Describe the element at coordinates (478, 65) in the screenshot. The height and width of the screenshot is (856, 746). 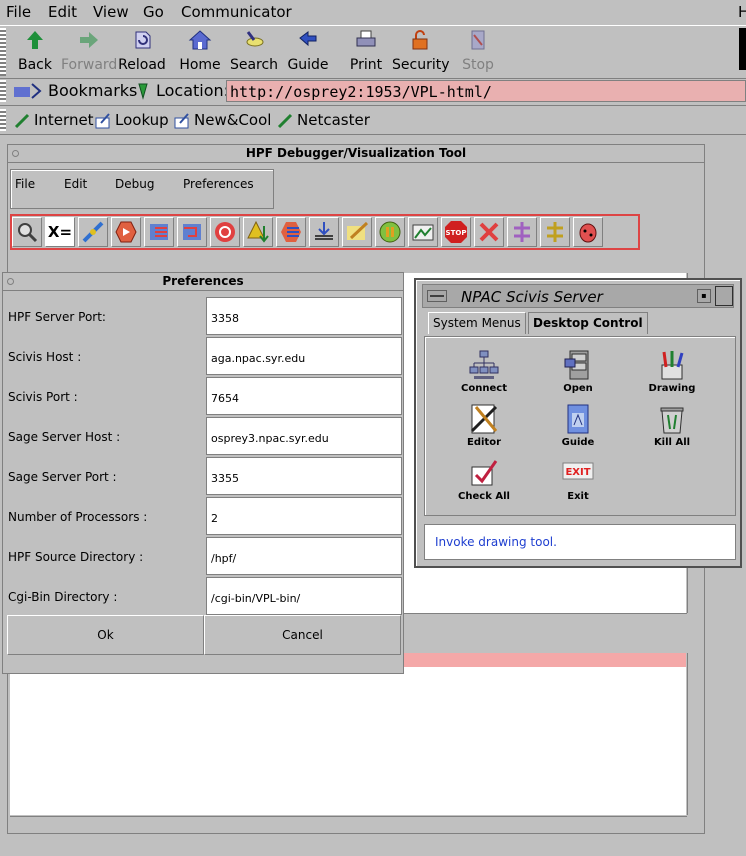
I see `stop-label: Stop` at that location.